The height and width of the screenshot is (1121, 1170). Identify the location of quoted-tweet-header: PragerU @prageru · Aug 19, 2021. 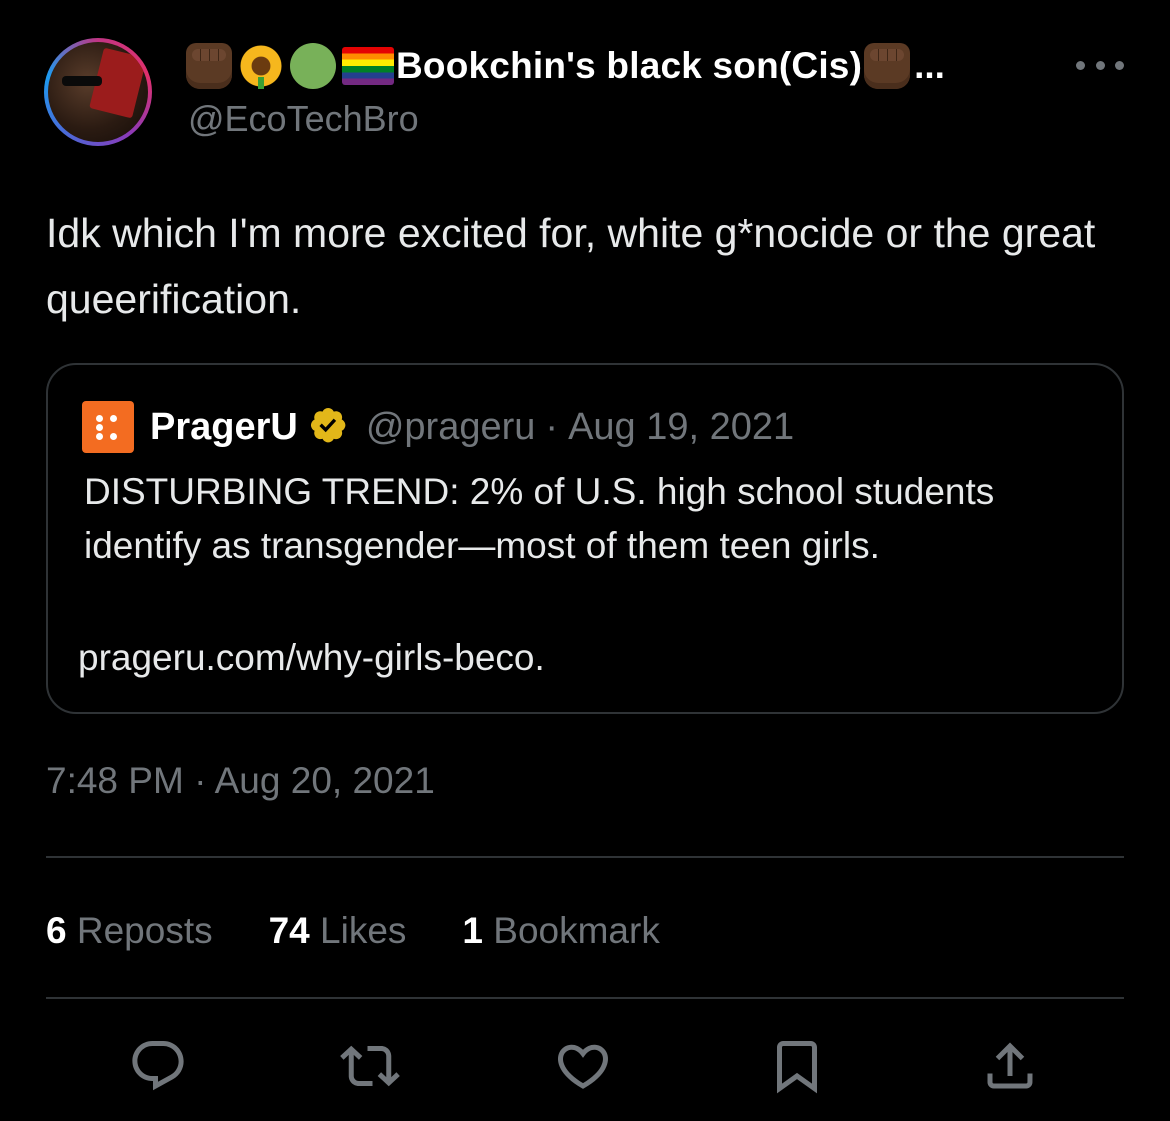
(472, 427).